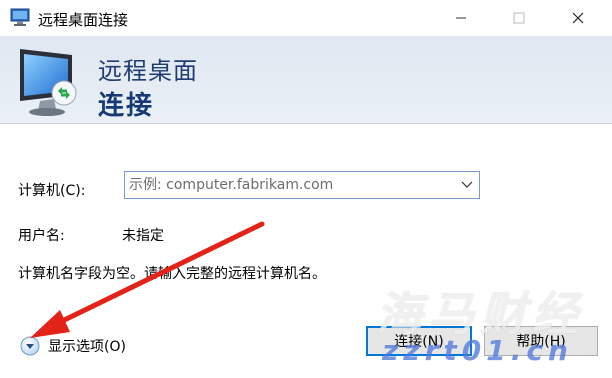  What do you see at coordinates (148, 71) in the screenshot?
I see `header-title-line1: 远程桌面` at bounding box center [148, 71].